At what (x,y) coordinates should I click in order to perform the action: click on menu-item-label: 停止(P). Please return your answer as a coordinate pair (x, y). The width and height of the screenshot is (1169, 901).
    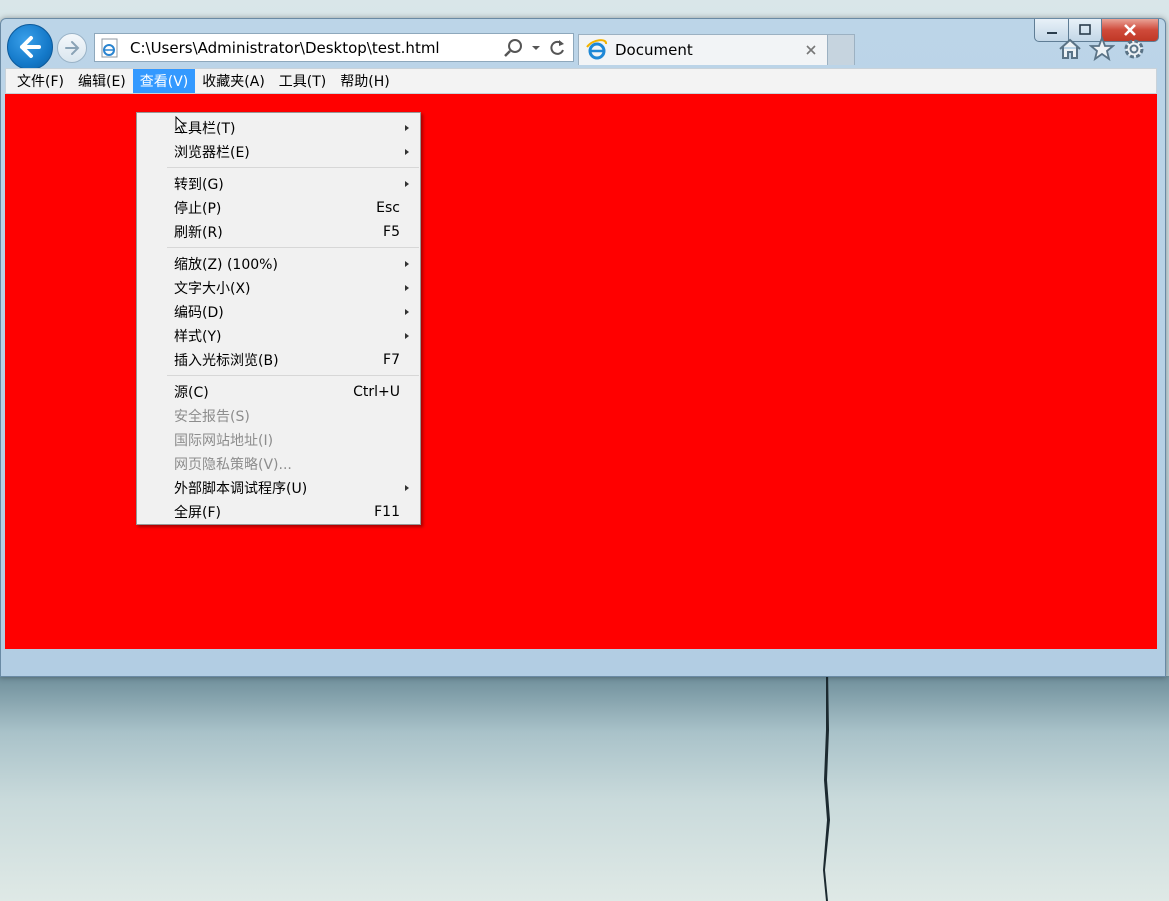
    Looking at the image, I should click on (198, 209).